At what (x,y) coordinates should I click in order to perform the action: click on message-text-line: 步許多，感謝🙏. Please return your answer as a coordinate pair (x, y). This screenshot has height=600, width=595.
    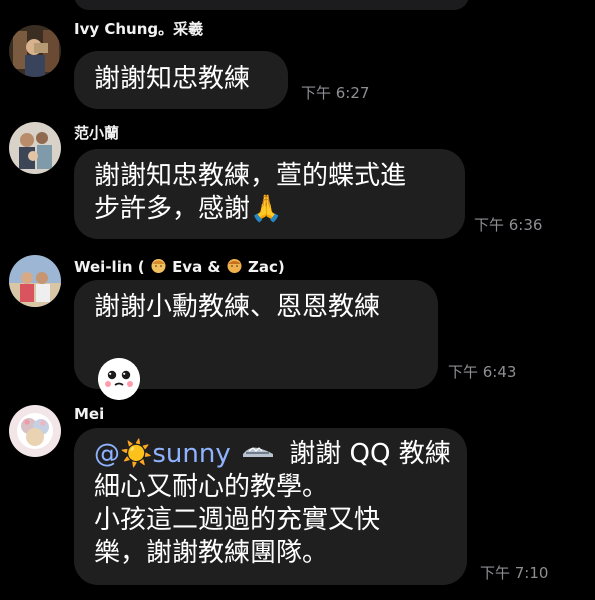
    Looking at the image, I should click on (188, 209).